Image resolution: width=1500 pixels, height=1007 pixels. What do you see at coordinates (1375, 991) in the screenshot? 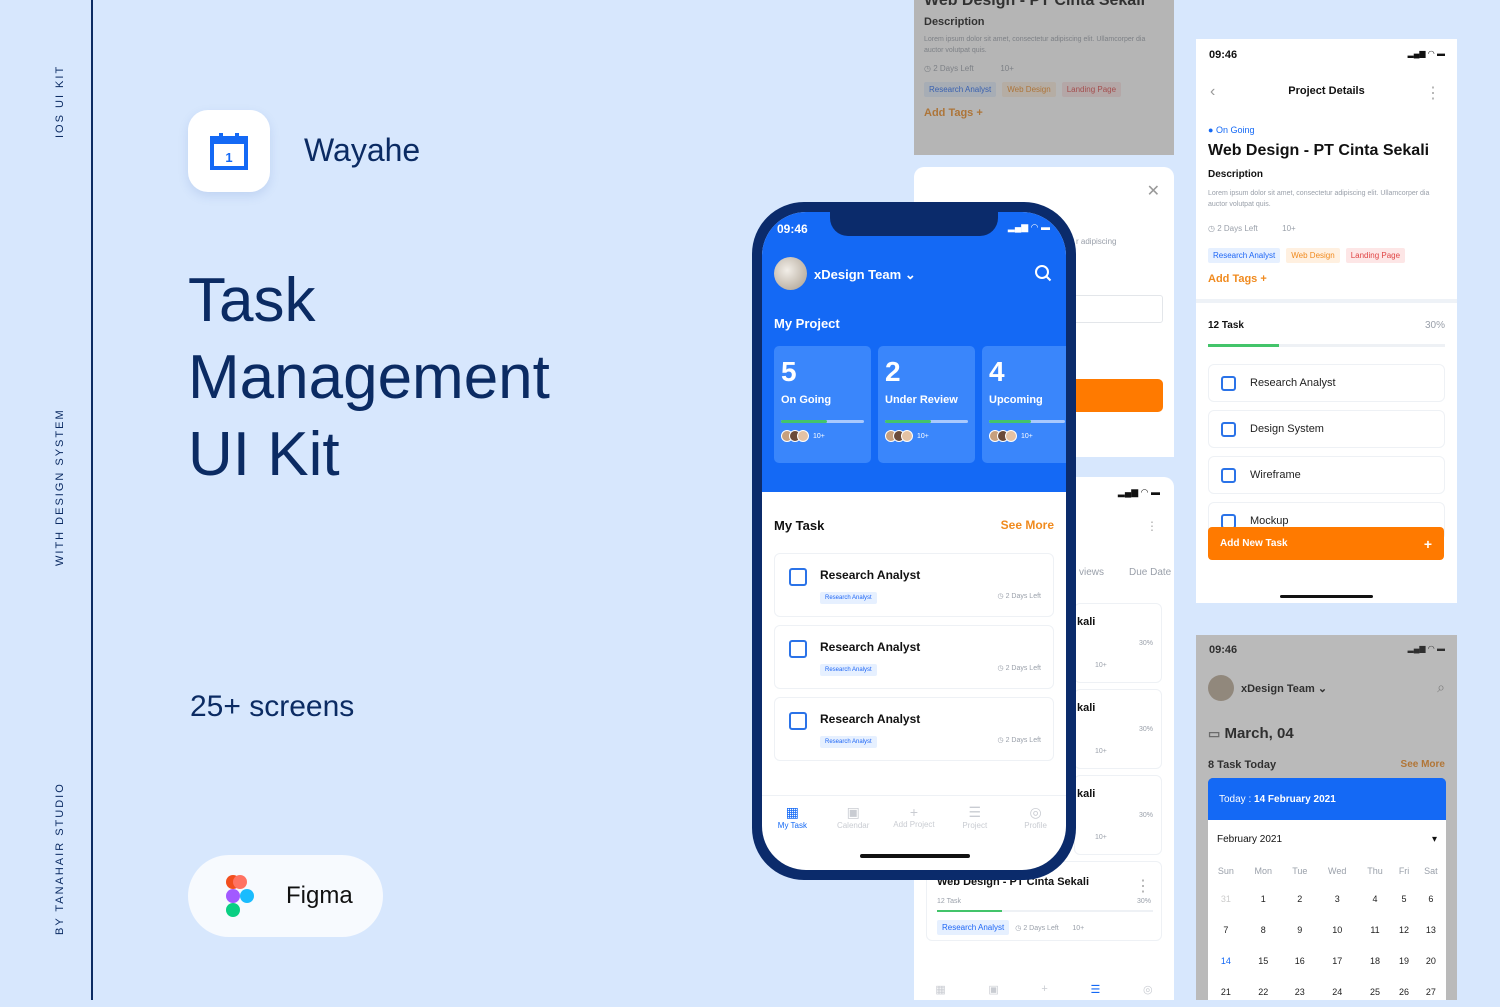
I see `calendar-day: 25` at bounding box center [1375, 991].